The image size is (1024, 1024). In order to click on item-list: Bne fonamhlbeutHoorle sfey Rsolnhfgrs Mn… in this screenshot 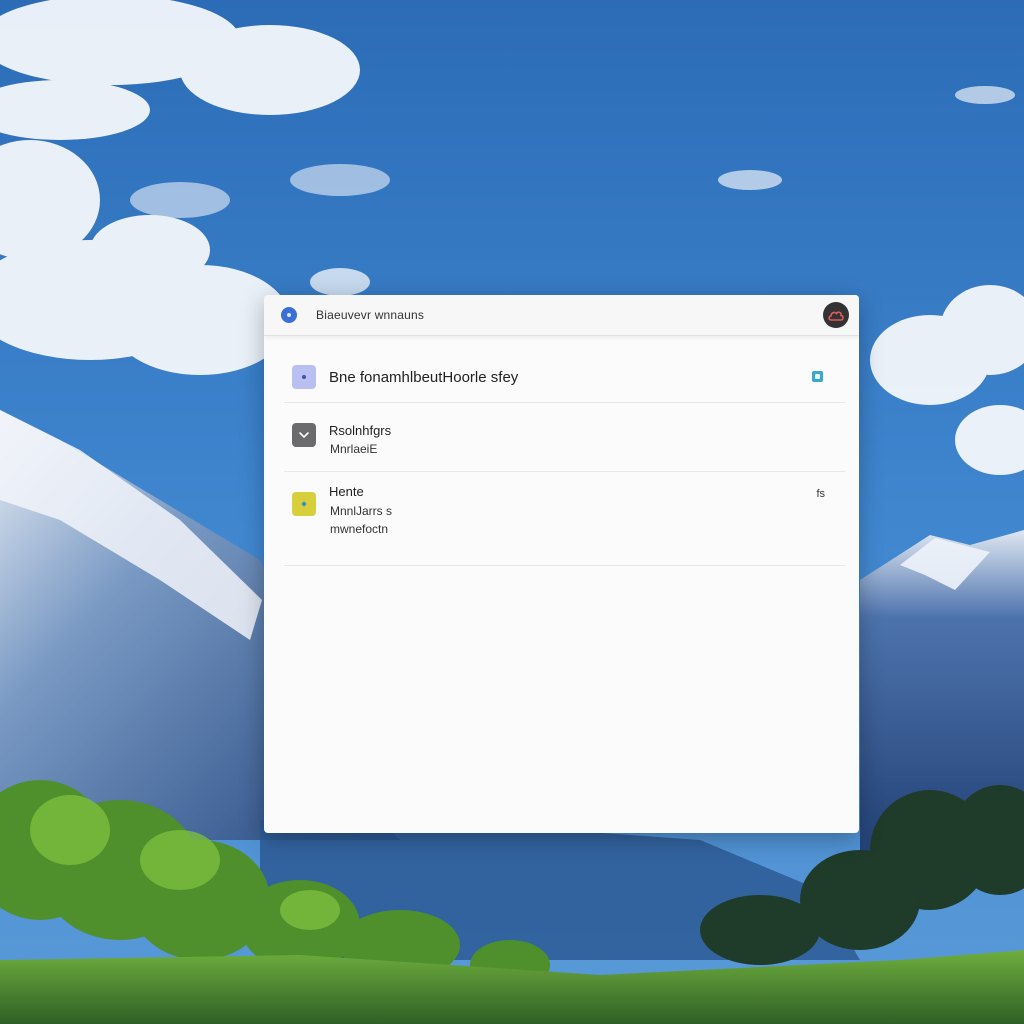, I will do `click(561, 451)`.